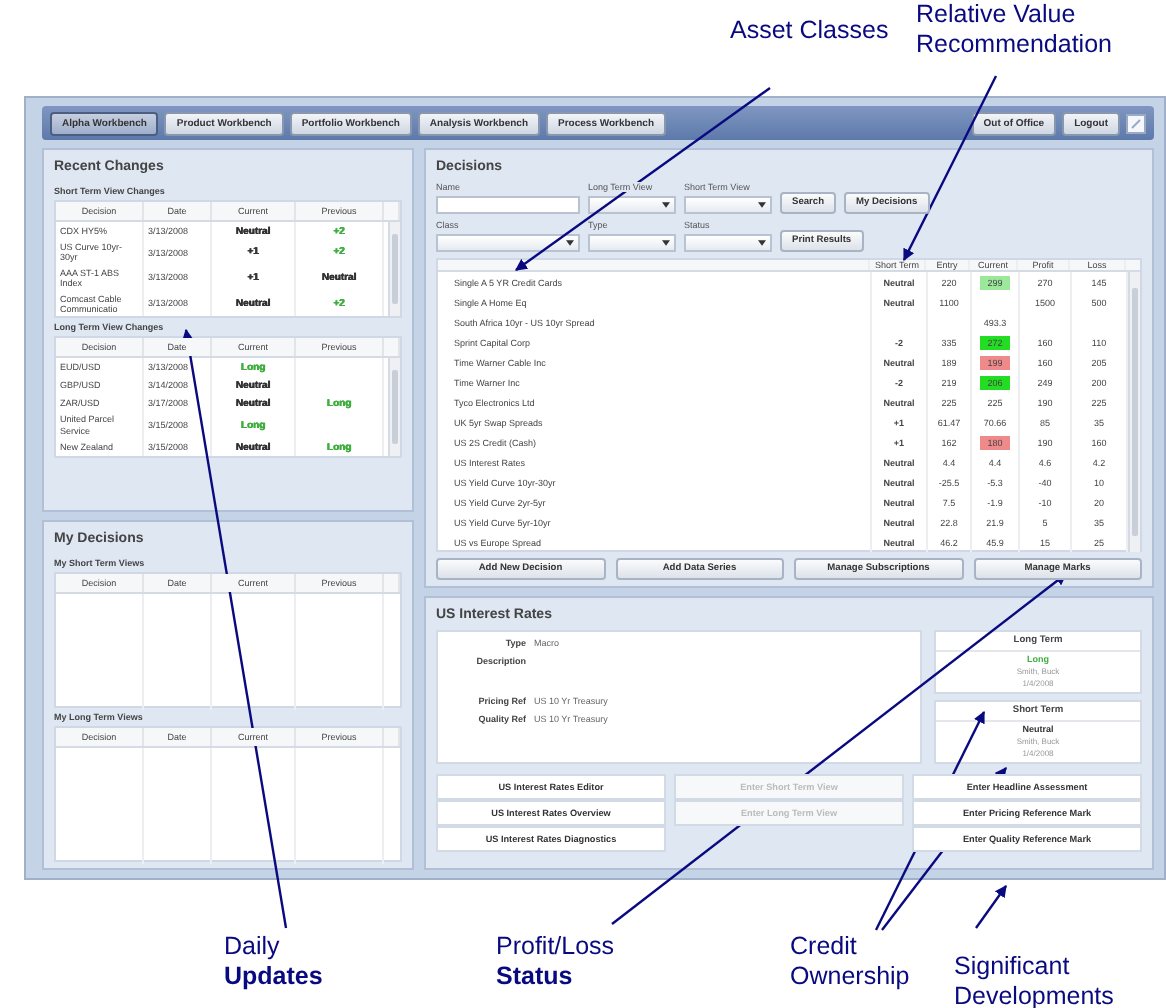  Describe the element at coordinates (851, 962) in the screenshot. I see `callout-label: Credit Ownership` at that location.